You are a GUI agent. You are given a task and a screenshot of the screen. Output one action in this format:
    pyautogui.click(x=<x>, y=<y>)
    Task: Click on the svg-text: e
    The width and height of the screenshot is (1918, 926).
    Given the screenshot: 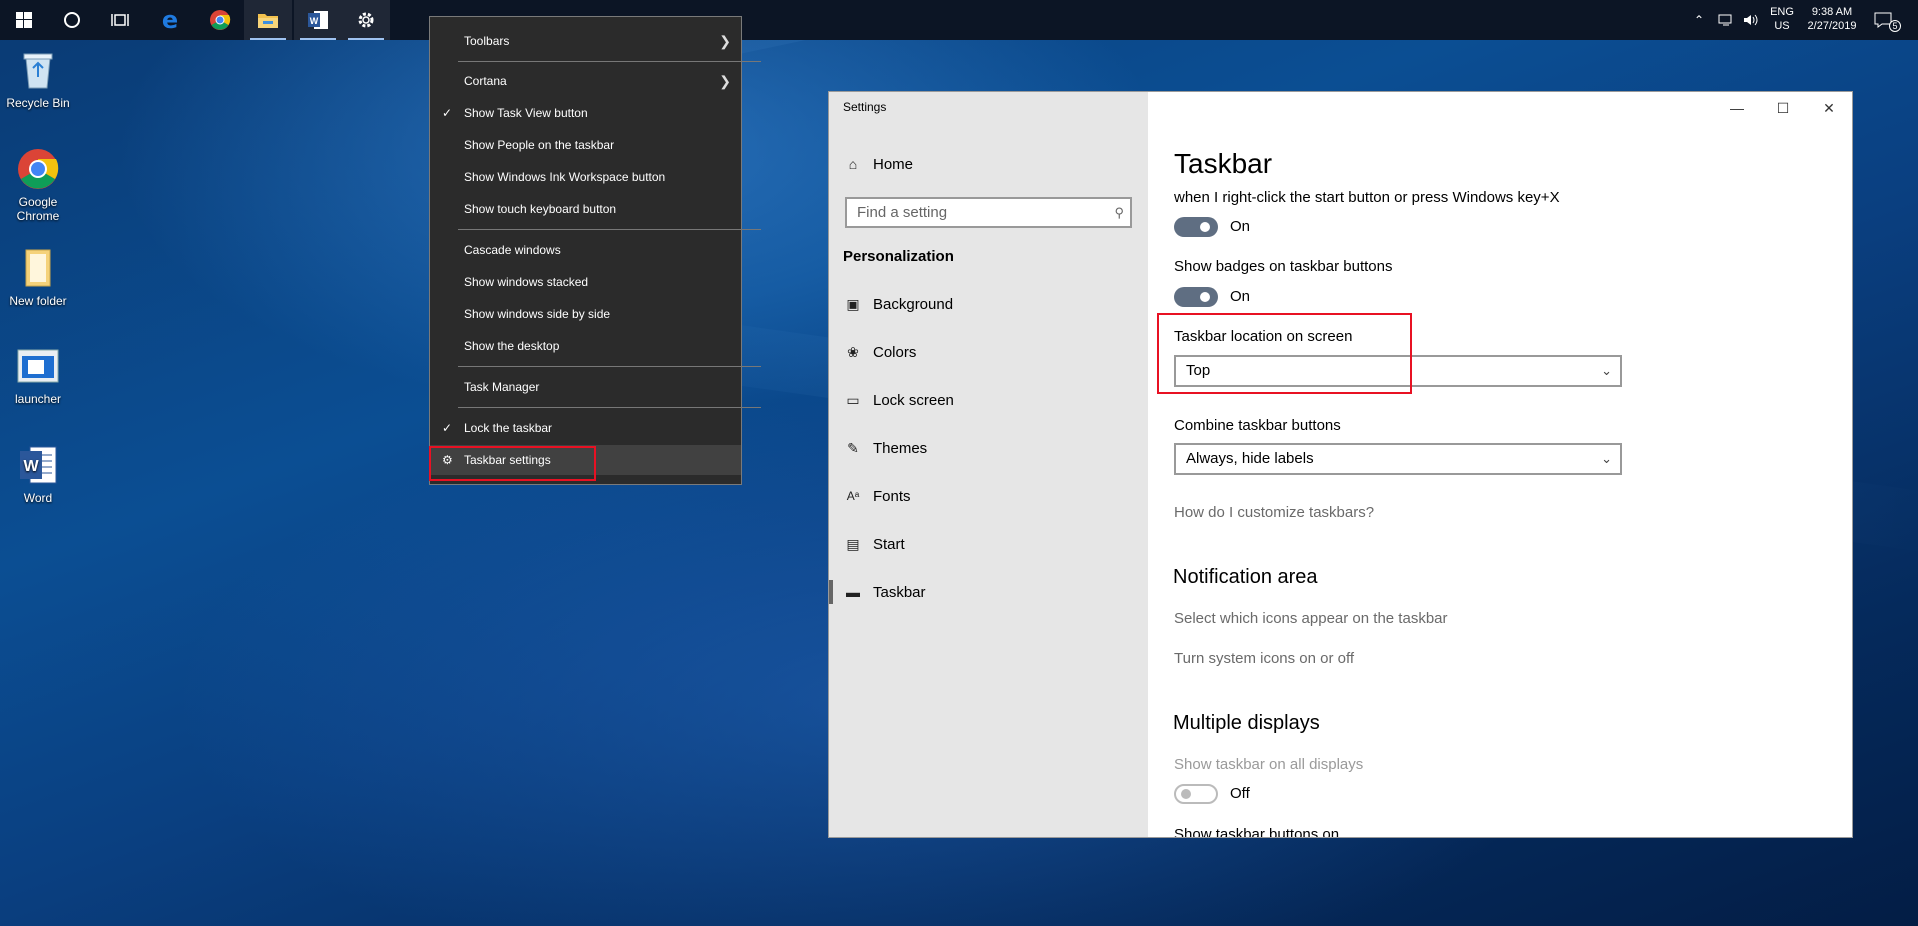 What is the action you would take?
    pyautogui.click(x=170, y=20)
    